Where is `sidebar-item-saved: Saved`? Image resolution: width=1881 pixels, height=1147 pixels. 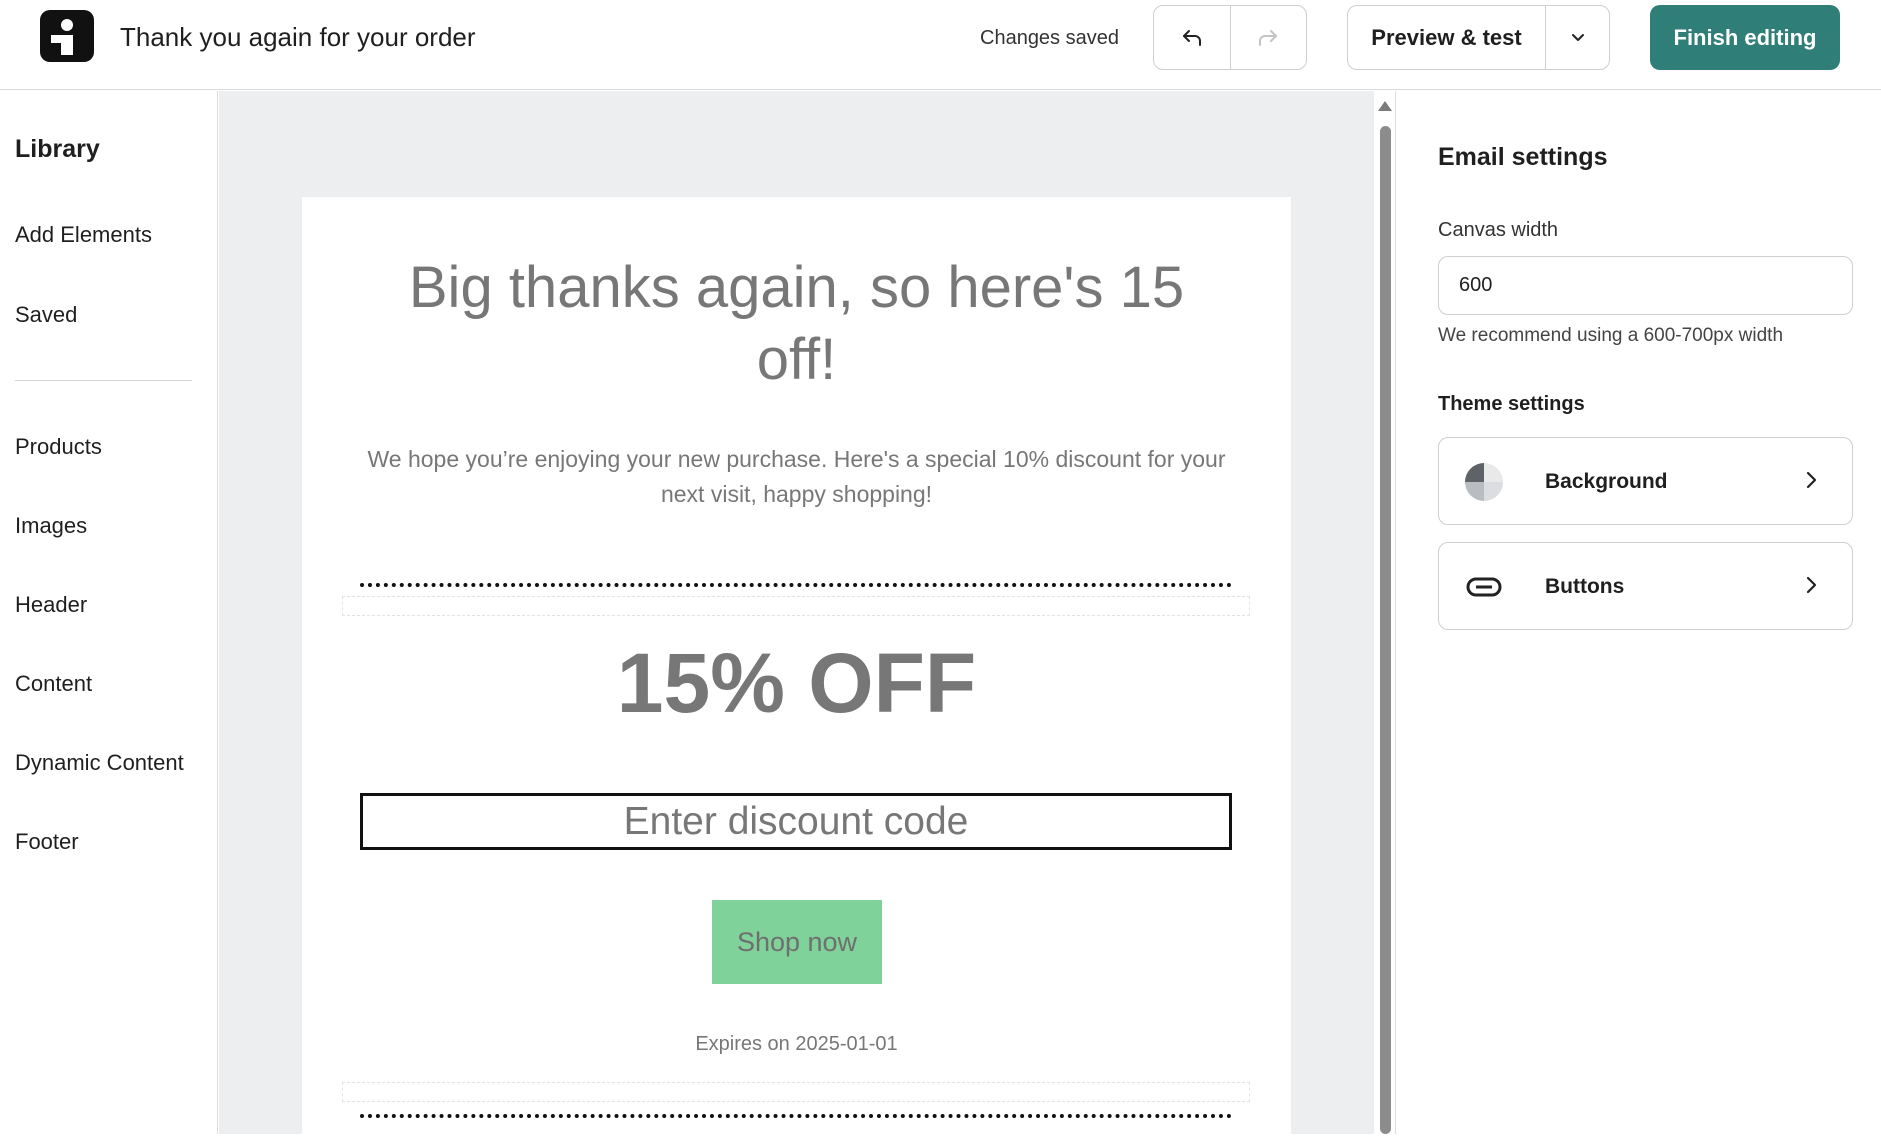 sidebar-item-saved: Saved is located at coordinates (46, 315).